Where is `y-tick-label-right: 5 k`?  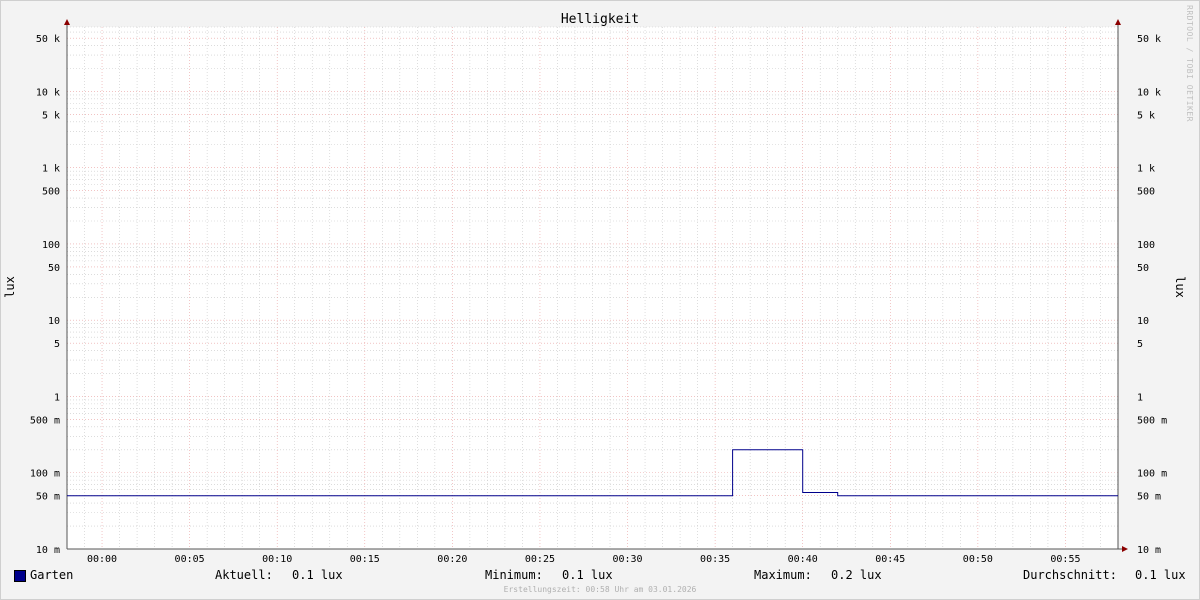 y-tick-label-right: 5 k is located at coordinates (1146, 115).